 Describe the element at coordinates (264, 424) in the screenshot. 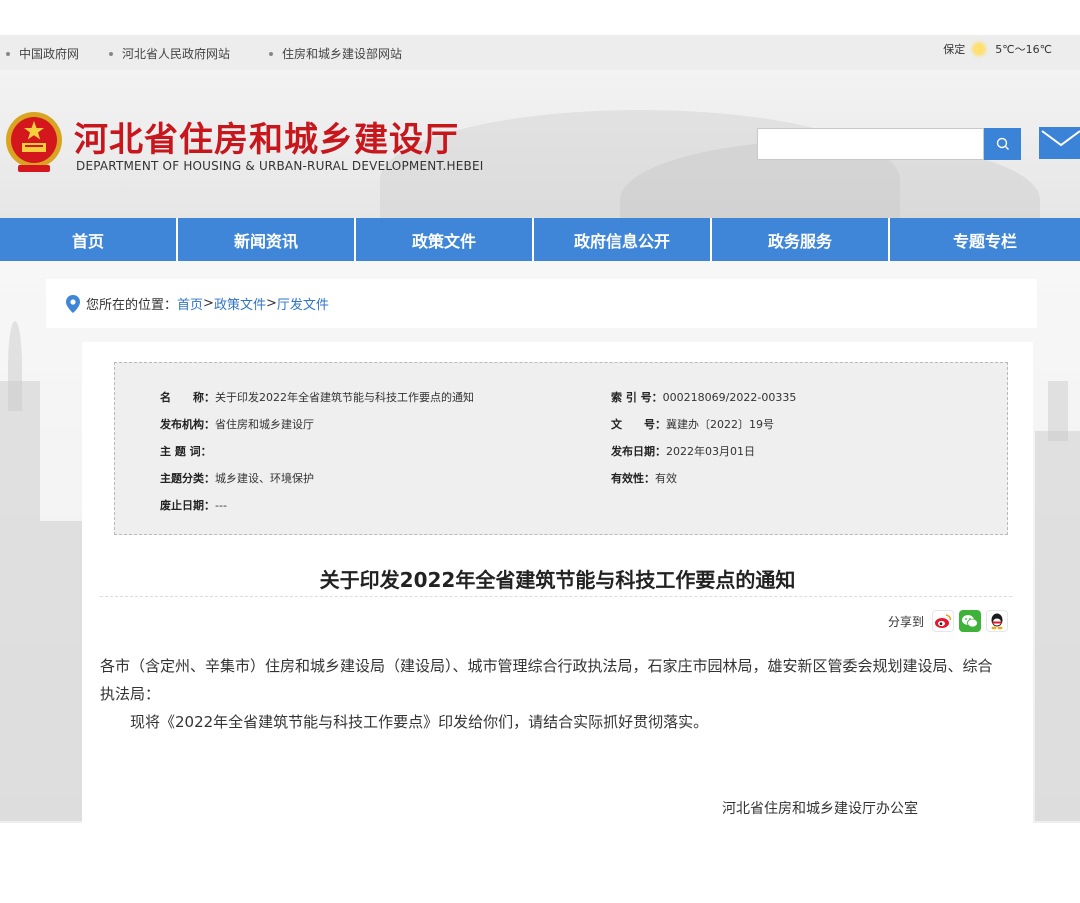

I see `meta-issuer-value: 省住房和城乡建设厅` at that location.